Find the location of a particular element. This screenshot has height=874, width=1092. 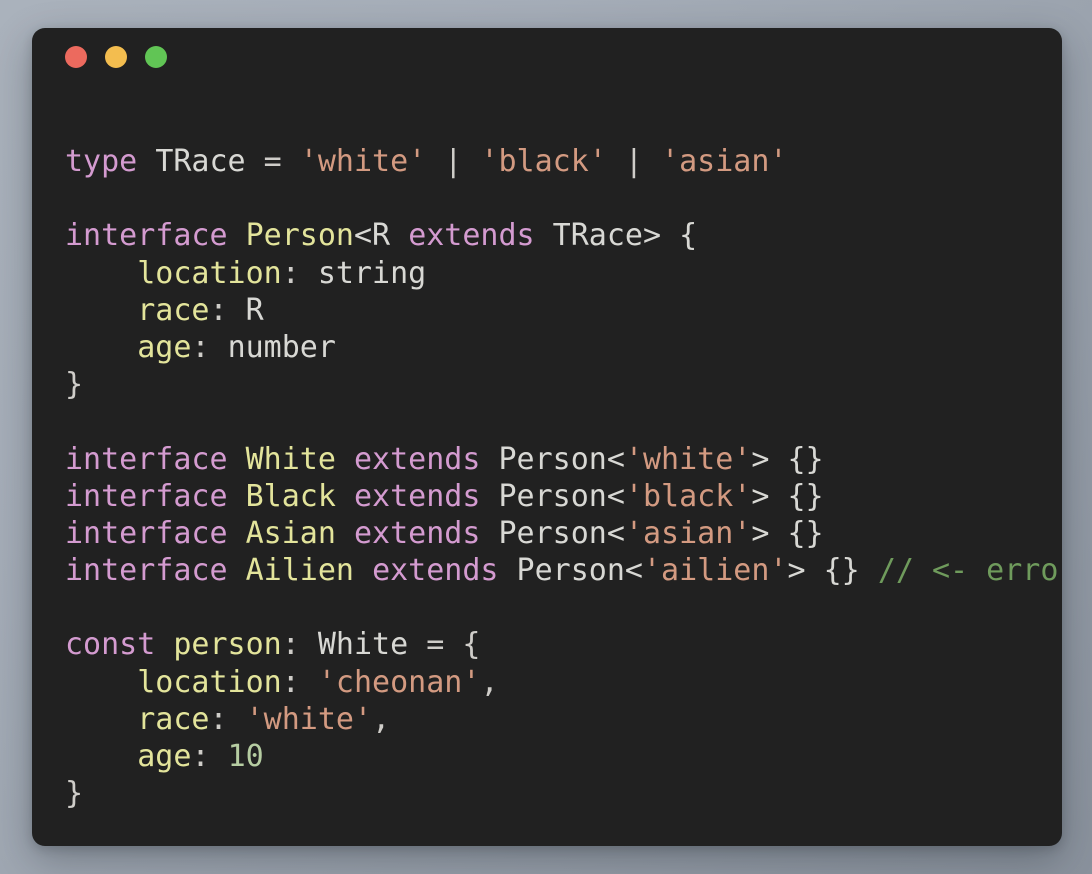

token-identifier: Person is located at coordinates (299, 236).